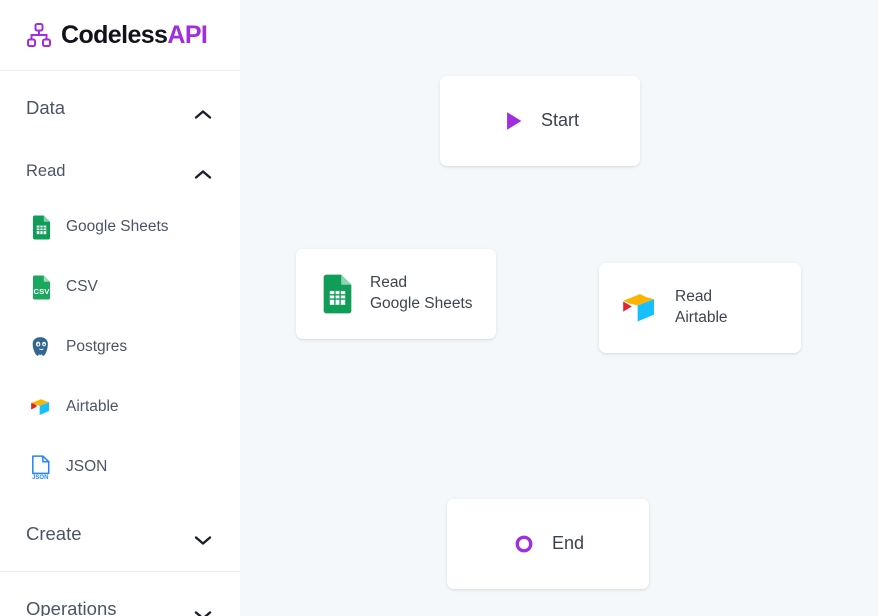 The height and width of the screenshot is (616, 878). What do you see at coordinates (421, 293) in the screenshot?
I see `node-read-google-sheets-label: Read Google Sheets` at bounding box center [421, 293].